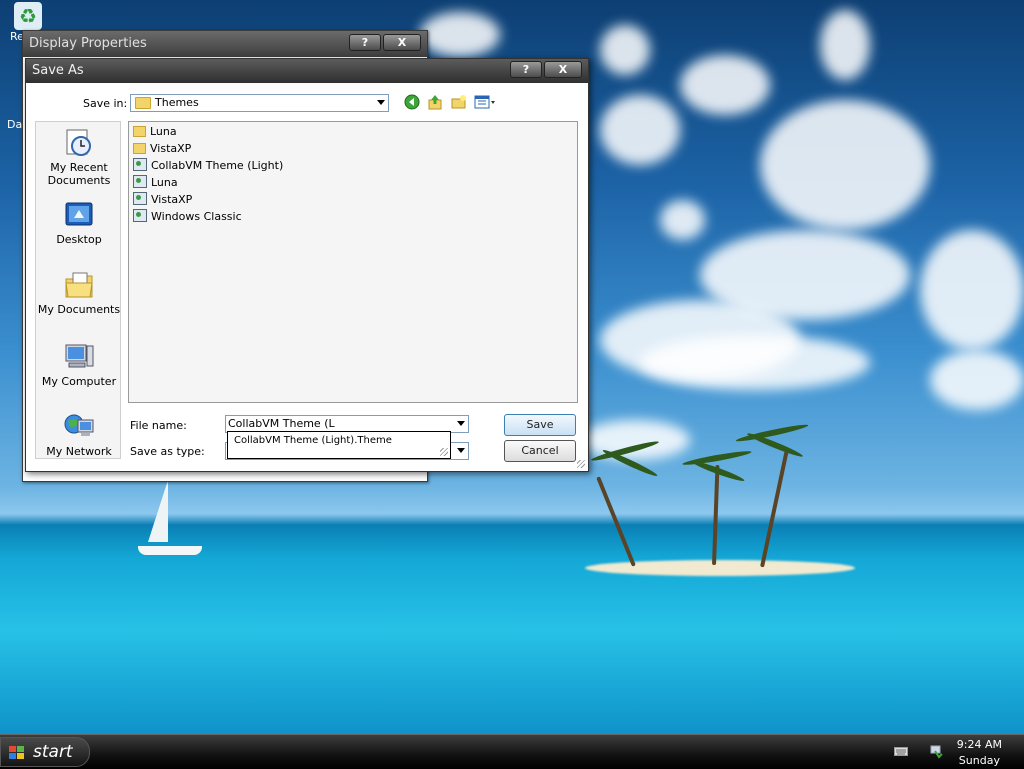  Describe the element at coordinates (28, 16) in the screenshot. I see `recycle-bin-icon: ♻` at that location.